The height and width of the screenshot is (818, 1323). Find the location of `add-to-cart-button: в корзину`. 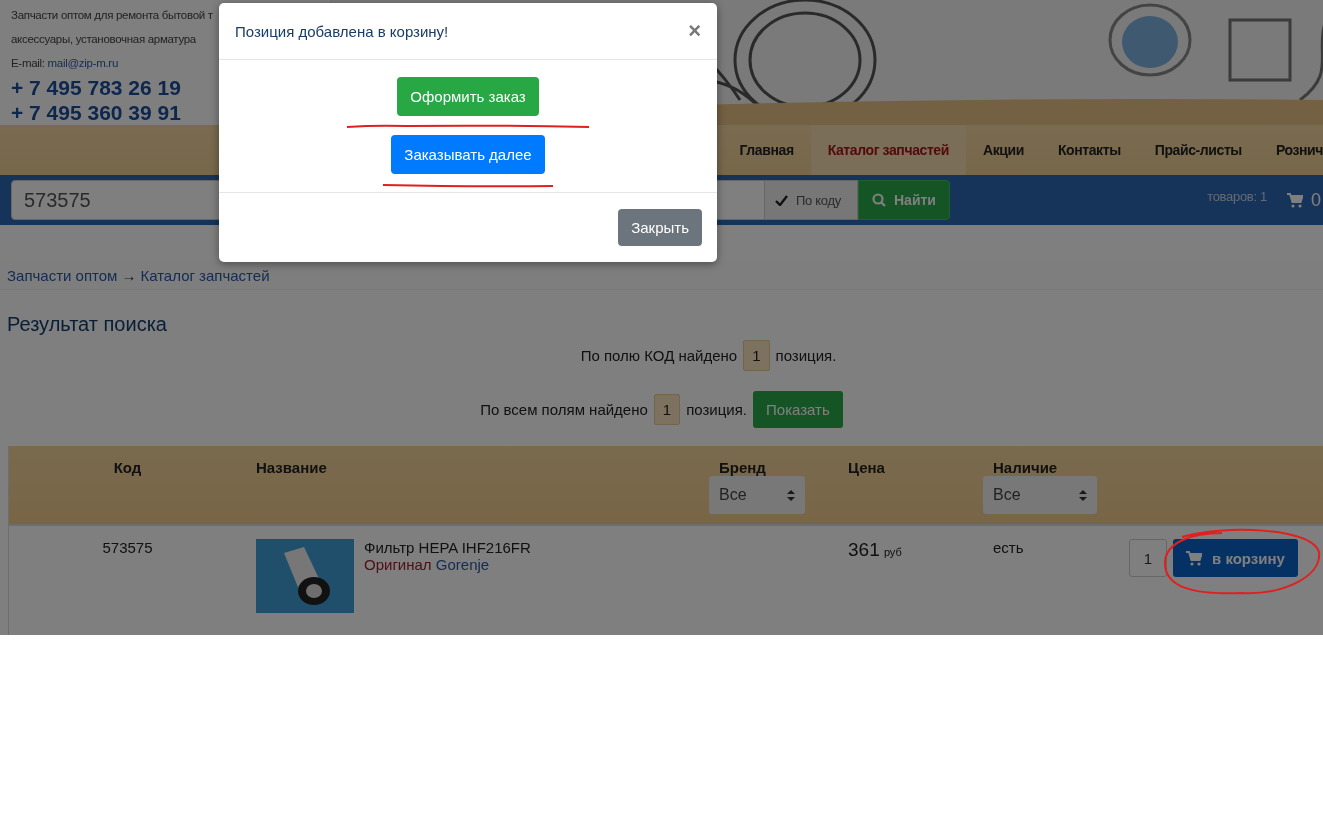

add-to-cart-button: в корзину is located at coordinates (1235, 558).